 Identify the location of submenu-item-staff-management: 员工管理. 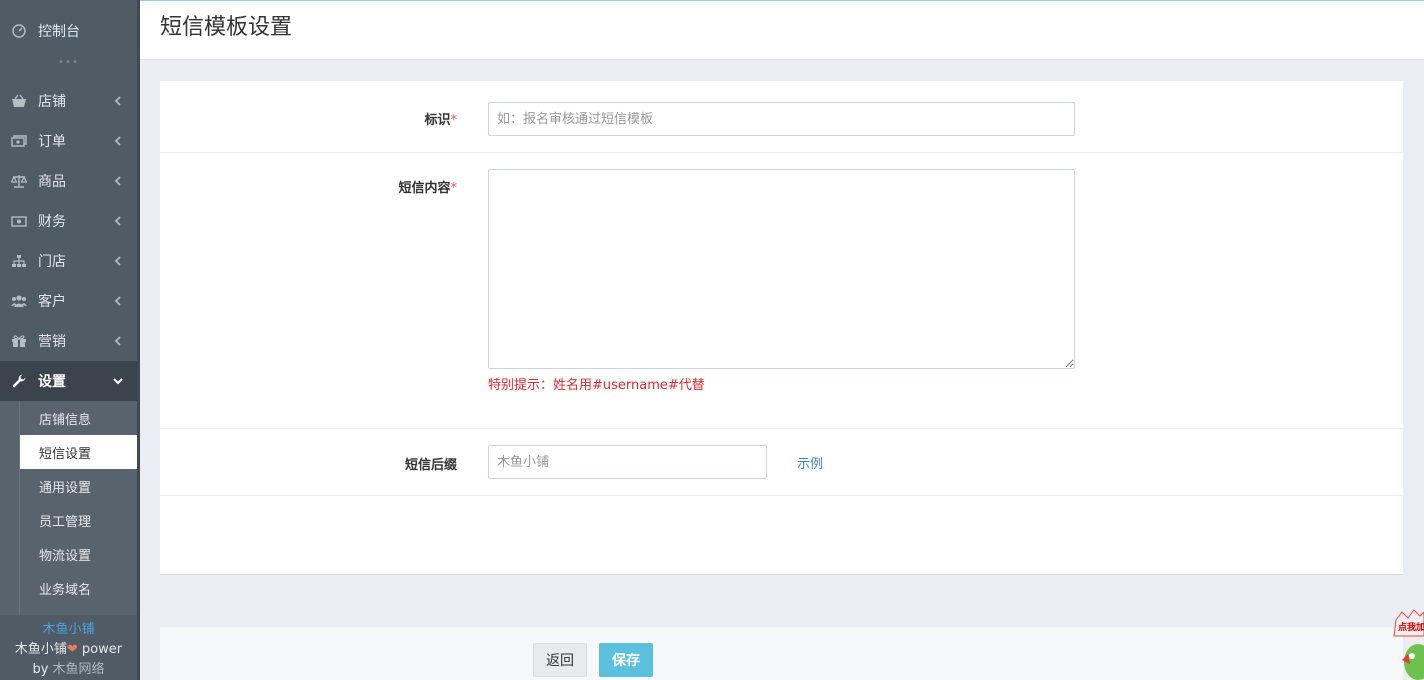
(78, 520).